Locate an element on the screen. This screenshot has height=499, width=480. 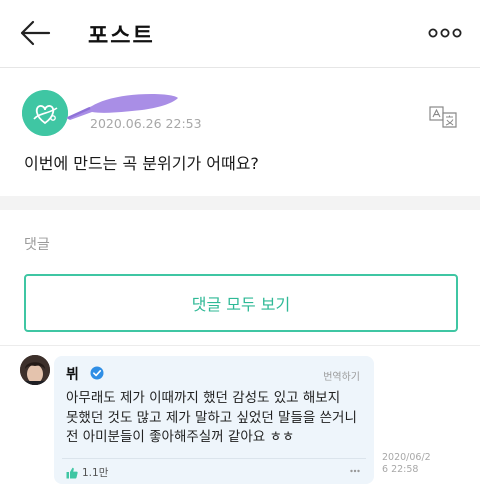
section-separator is located at coordinates (240, 203).